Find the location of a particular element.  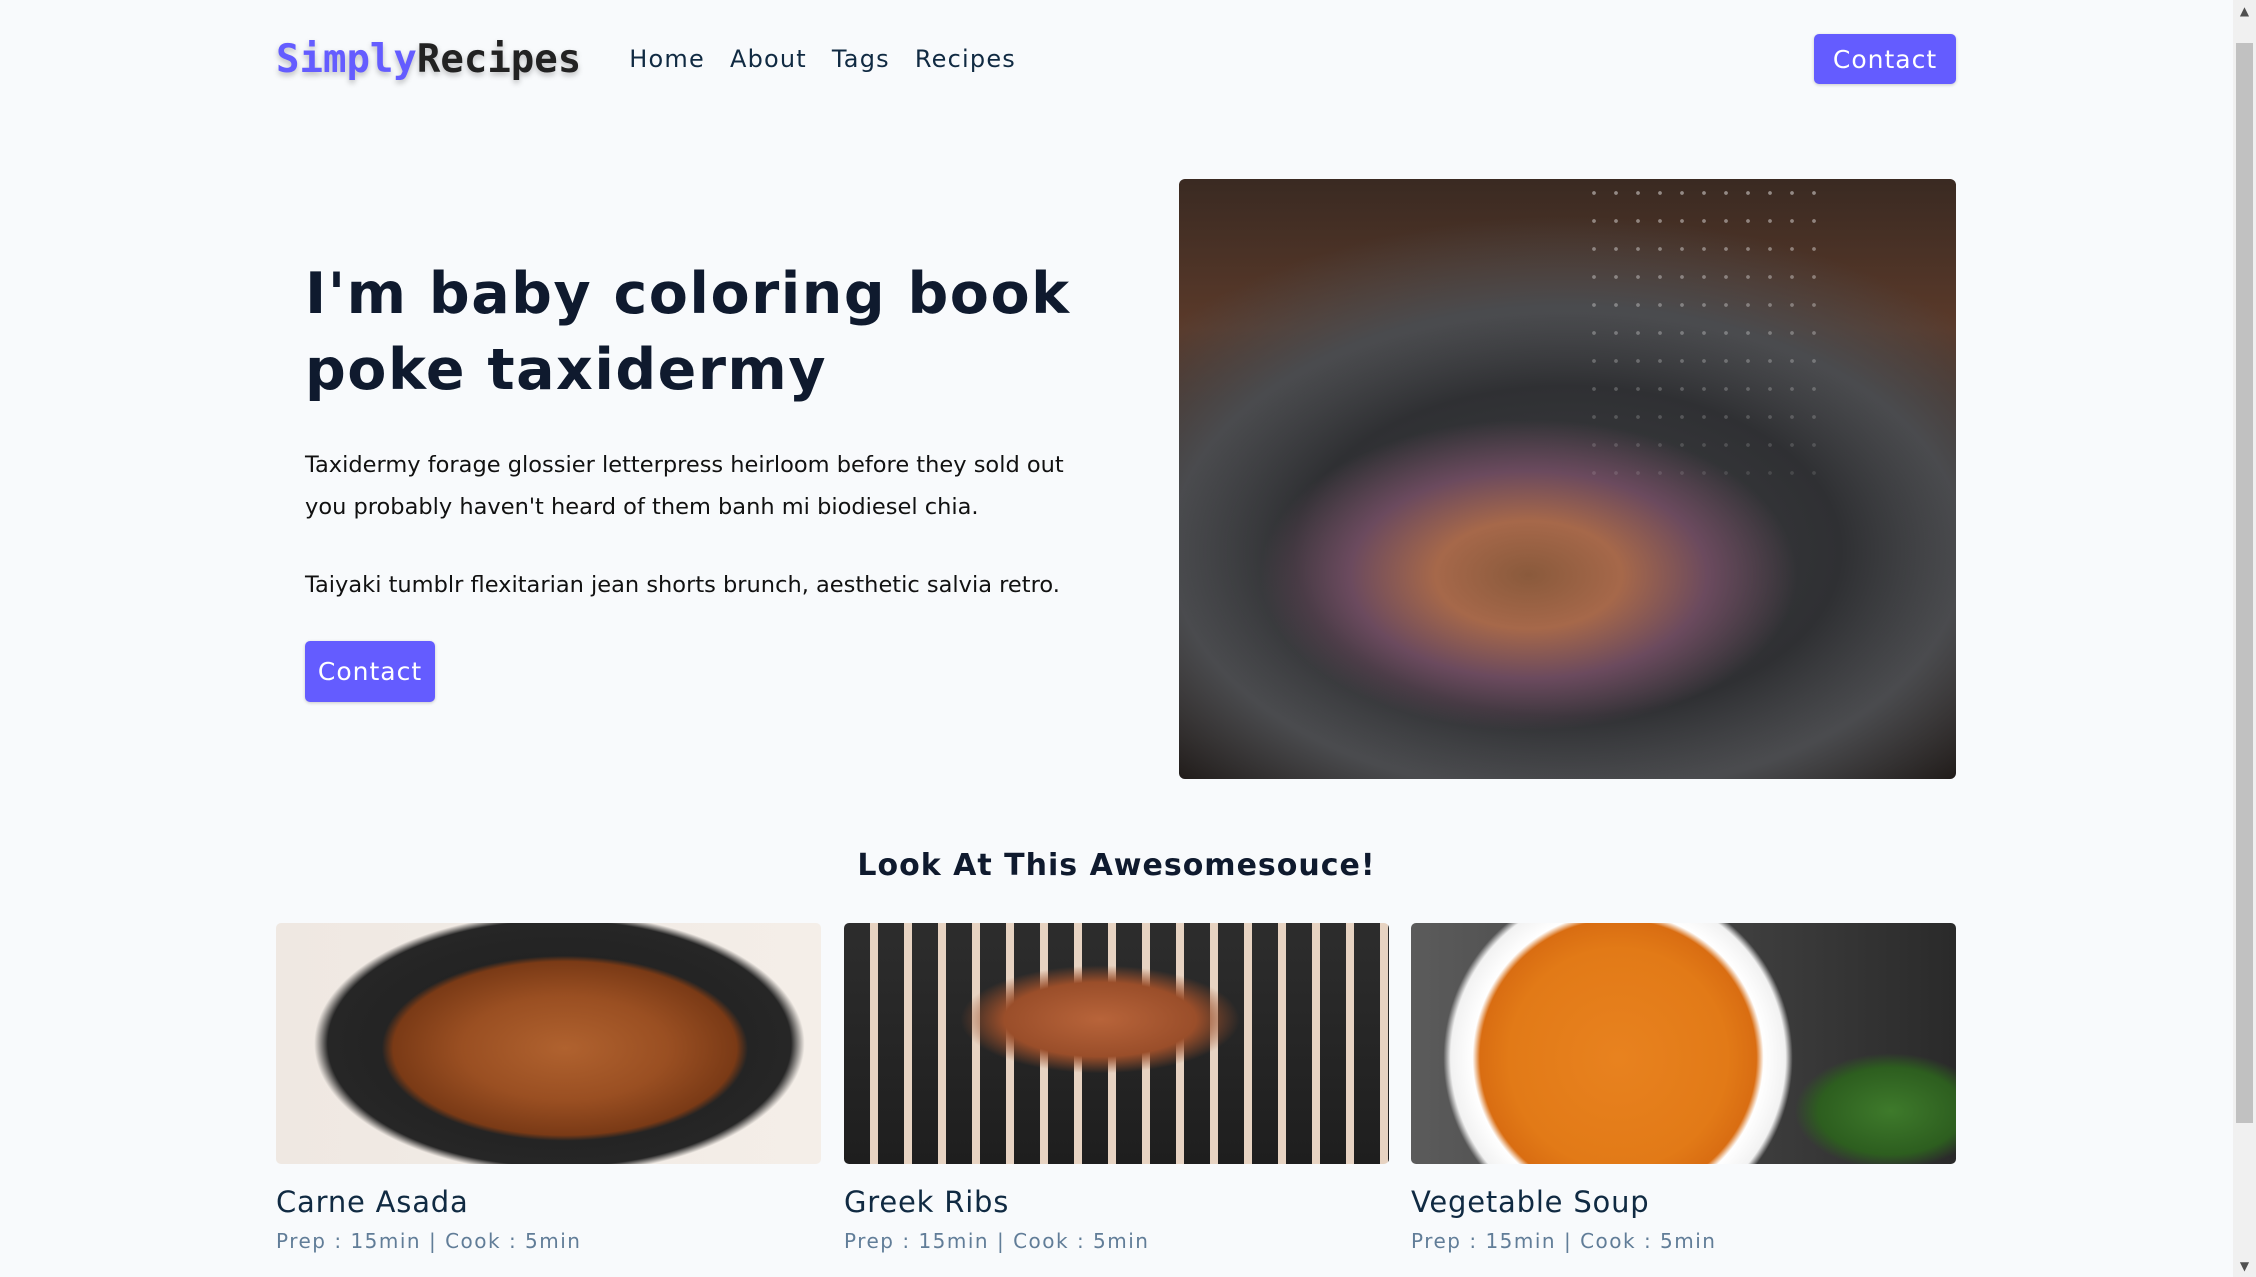

salt-sprinkle is located at coordinates (1700, 335).